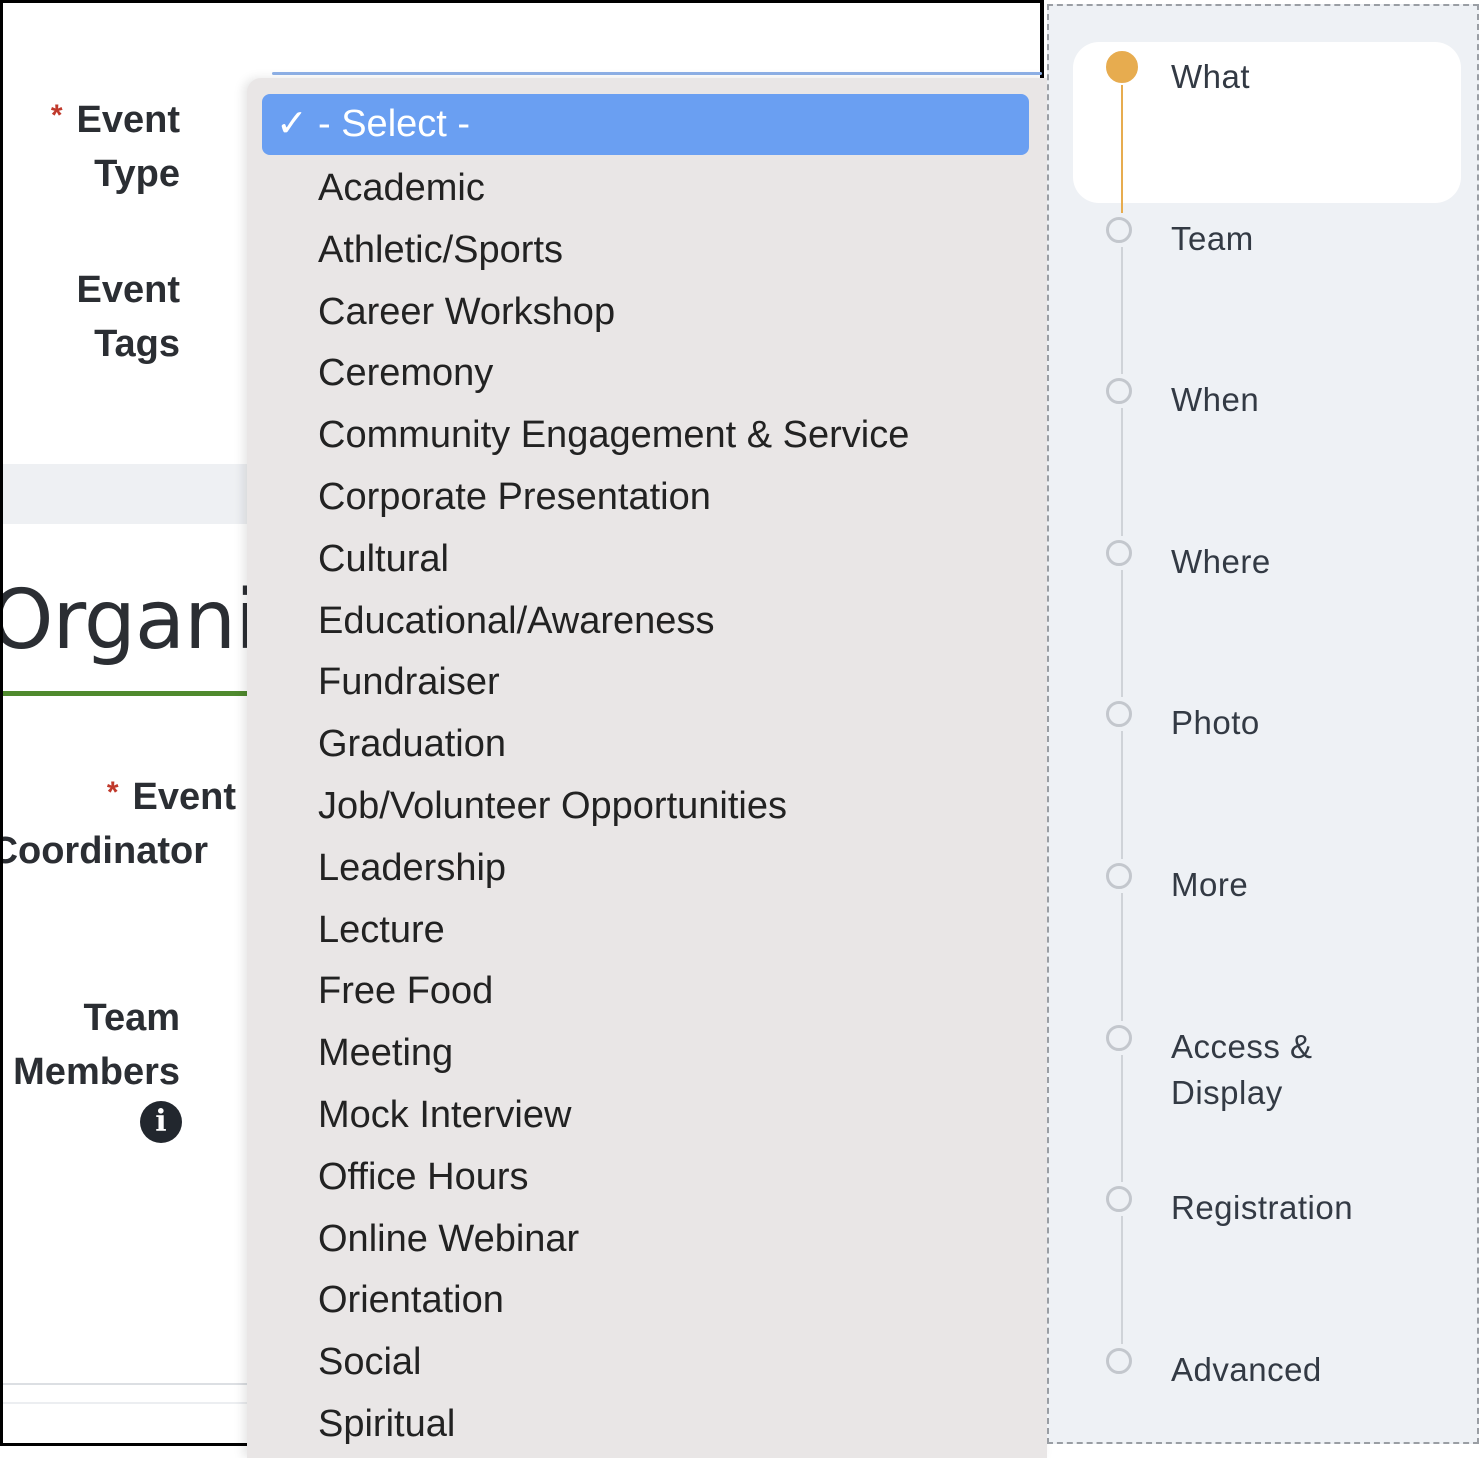 This screenshot has height=1458, width=1482. Describe the element at coordinates (613, 251) in the screenshot. I see `dropdown-option: Athletic/Sports` at that location.